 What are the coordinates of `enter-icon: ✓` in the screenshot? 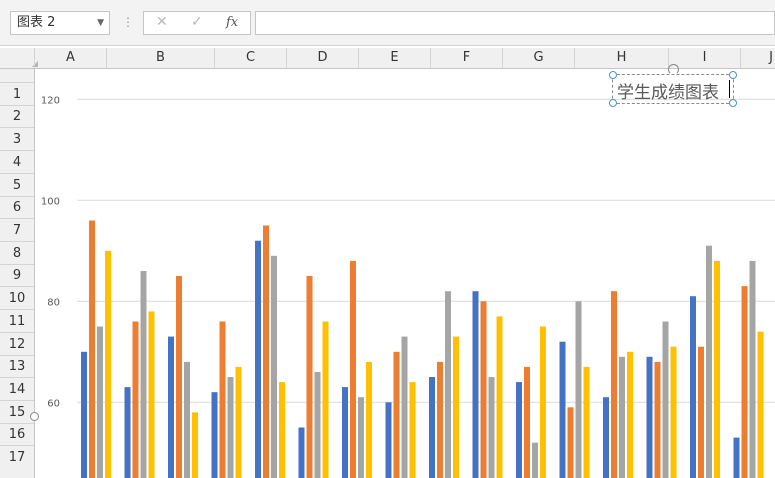 It's located at (197, 22).